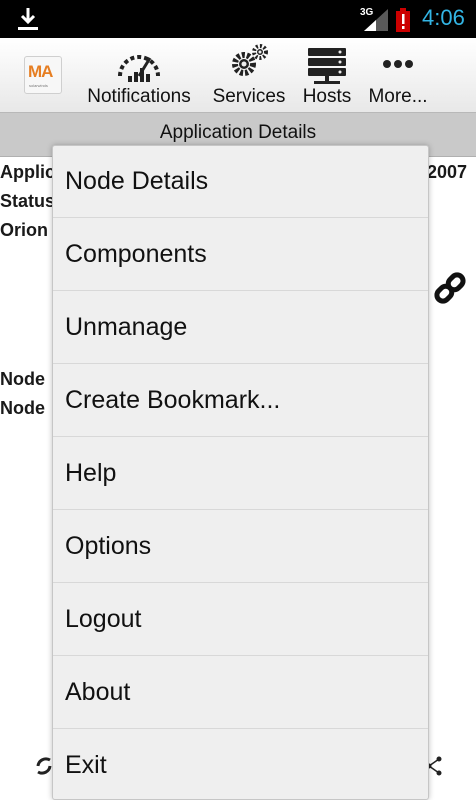 The width and height of the screenshot is (476, 800). I want to click on menu-item-unmanage: Unmanage, so click(240, 328).